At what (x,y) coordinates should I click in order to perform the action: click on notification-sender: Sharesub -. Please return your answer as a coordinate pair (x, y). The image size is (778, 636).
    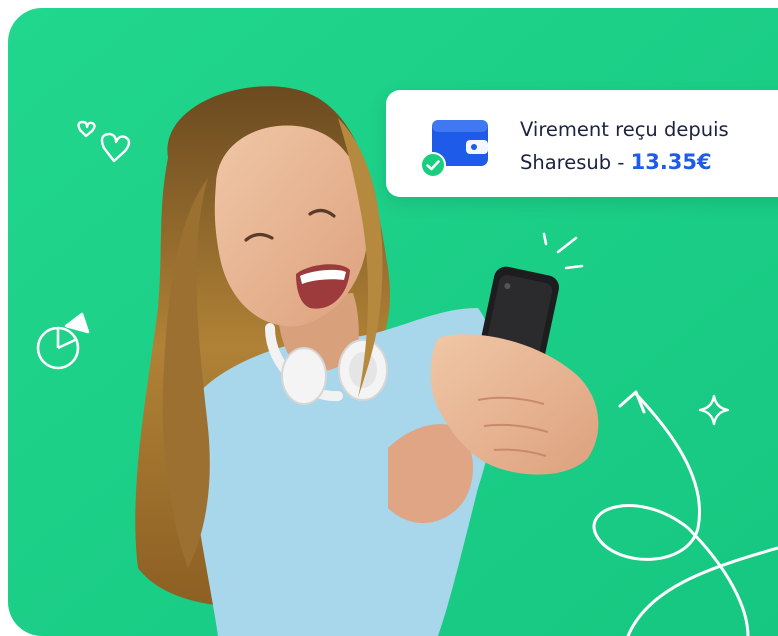
    Looking at the image, I should click on (575, 162).